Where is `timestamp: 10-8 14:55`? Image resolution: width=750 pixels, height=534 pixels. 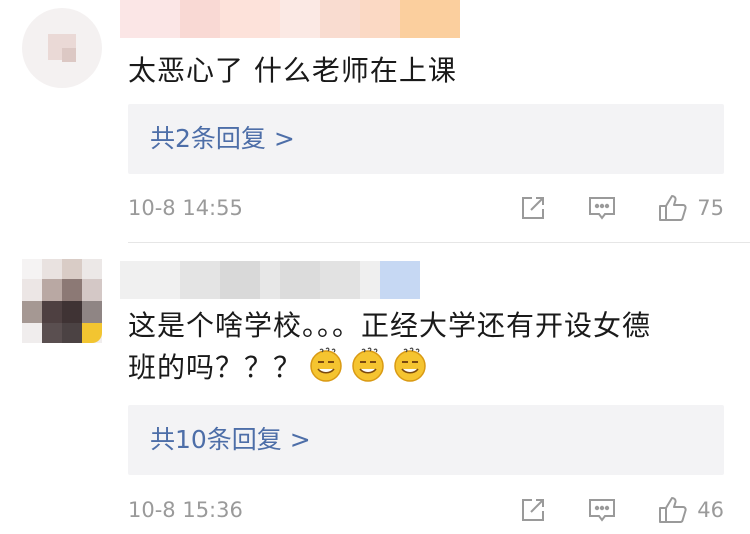 timestamp: 10-8 14:55 is located at coordinates (185, 208).